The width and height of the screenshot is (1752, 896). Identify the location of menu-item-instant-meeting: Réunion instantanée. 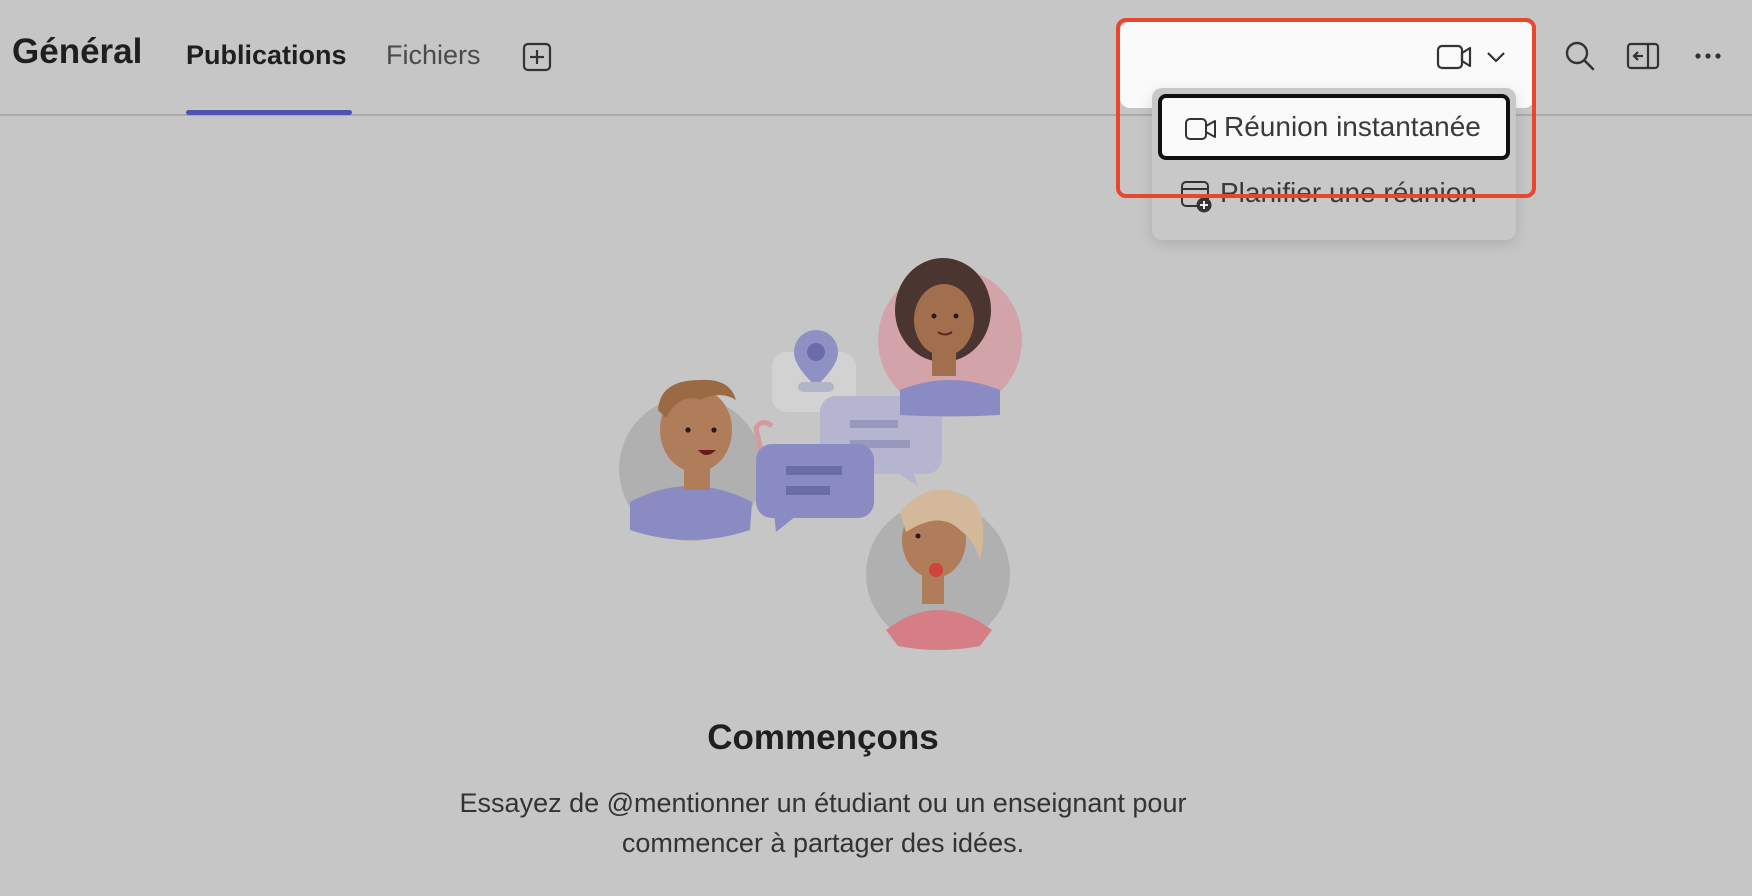
(1334, 127).